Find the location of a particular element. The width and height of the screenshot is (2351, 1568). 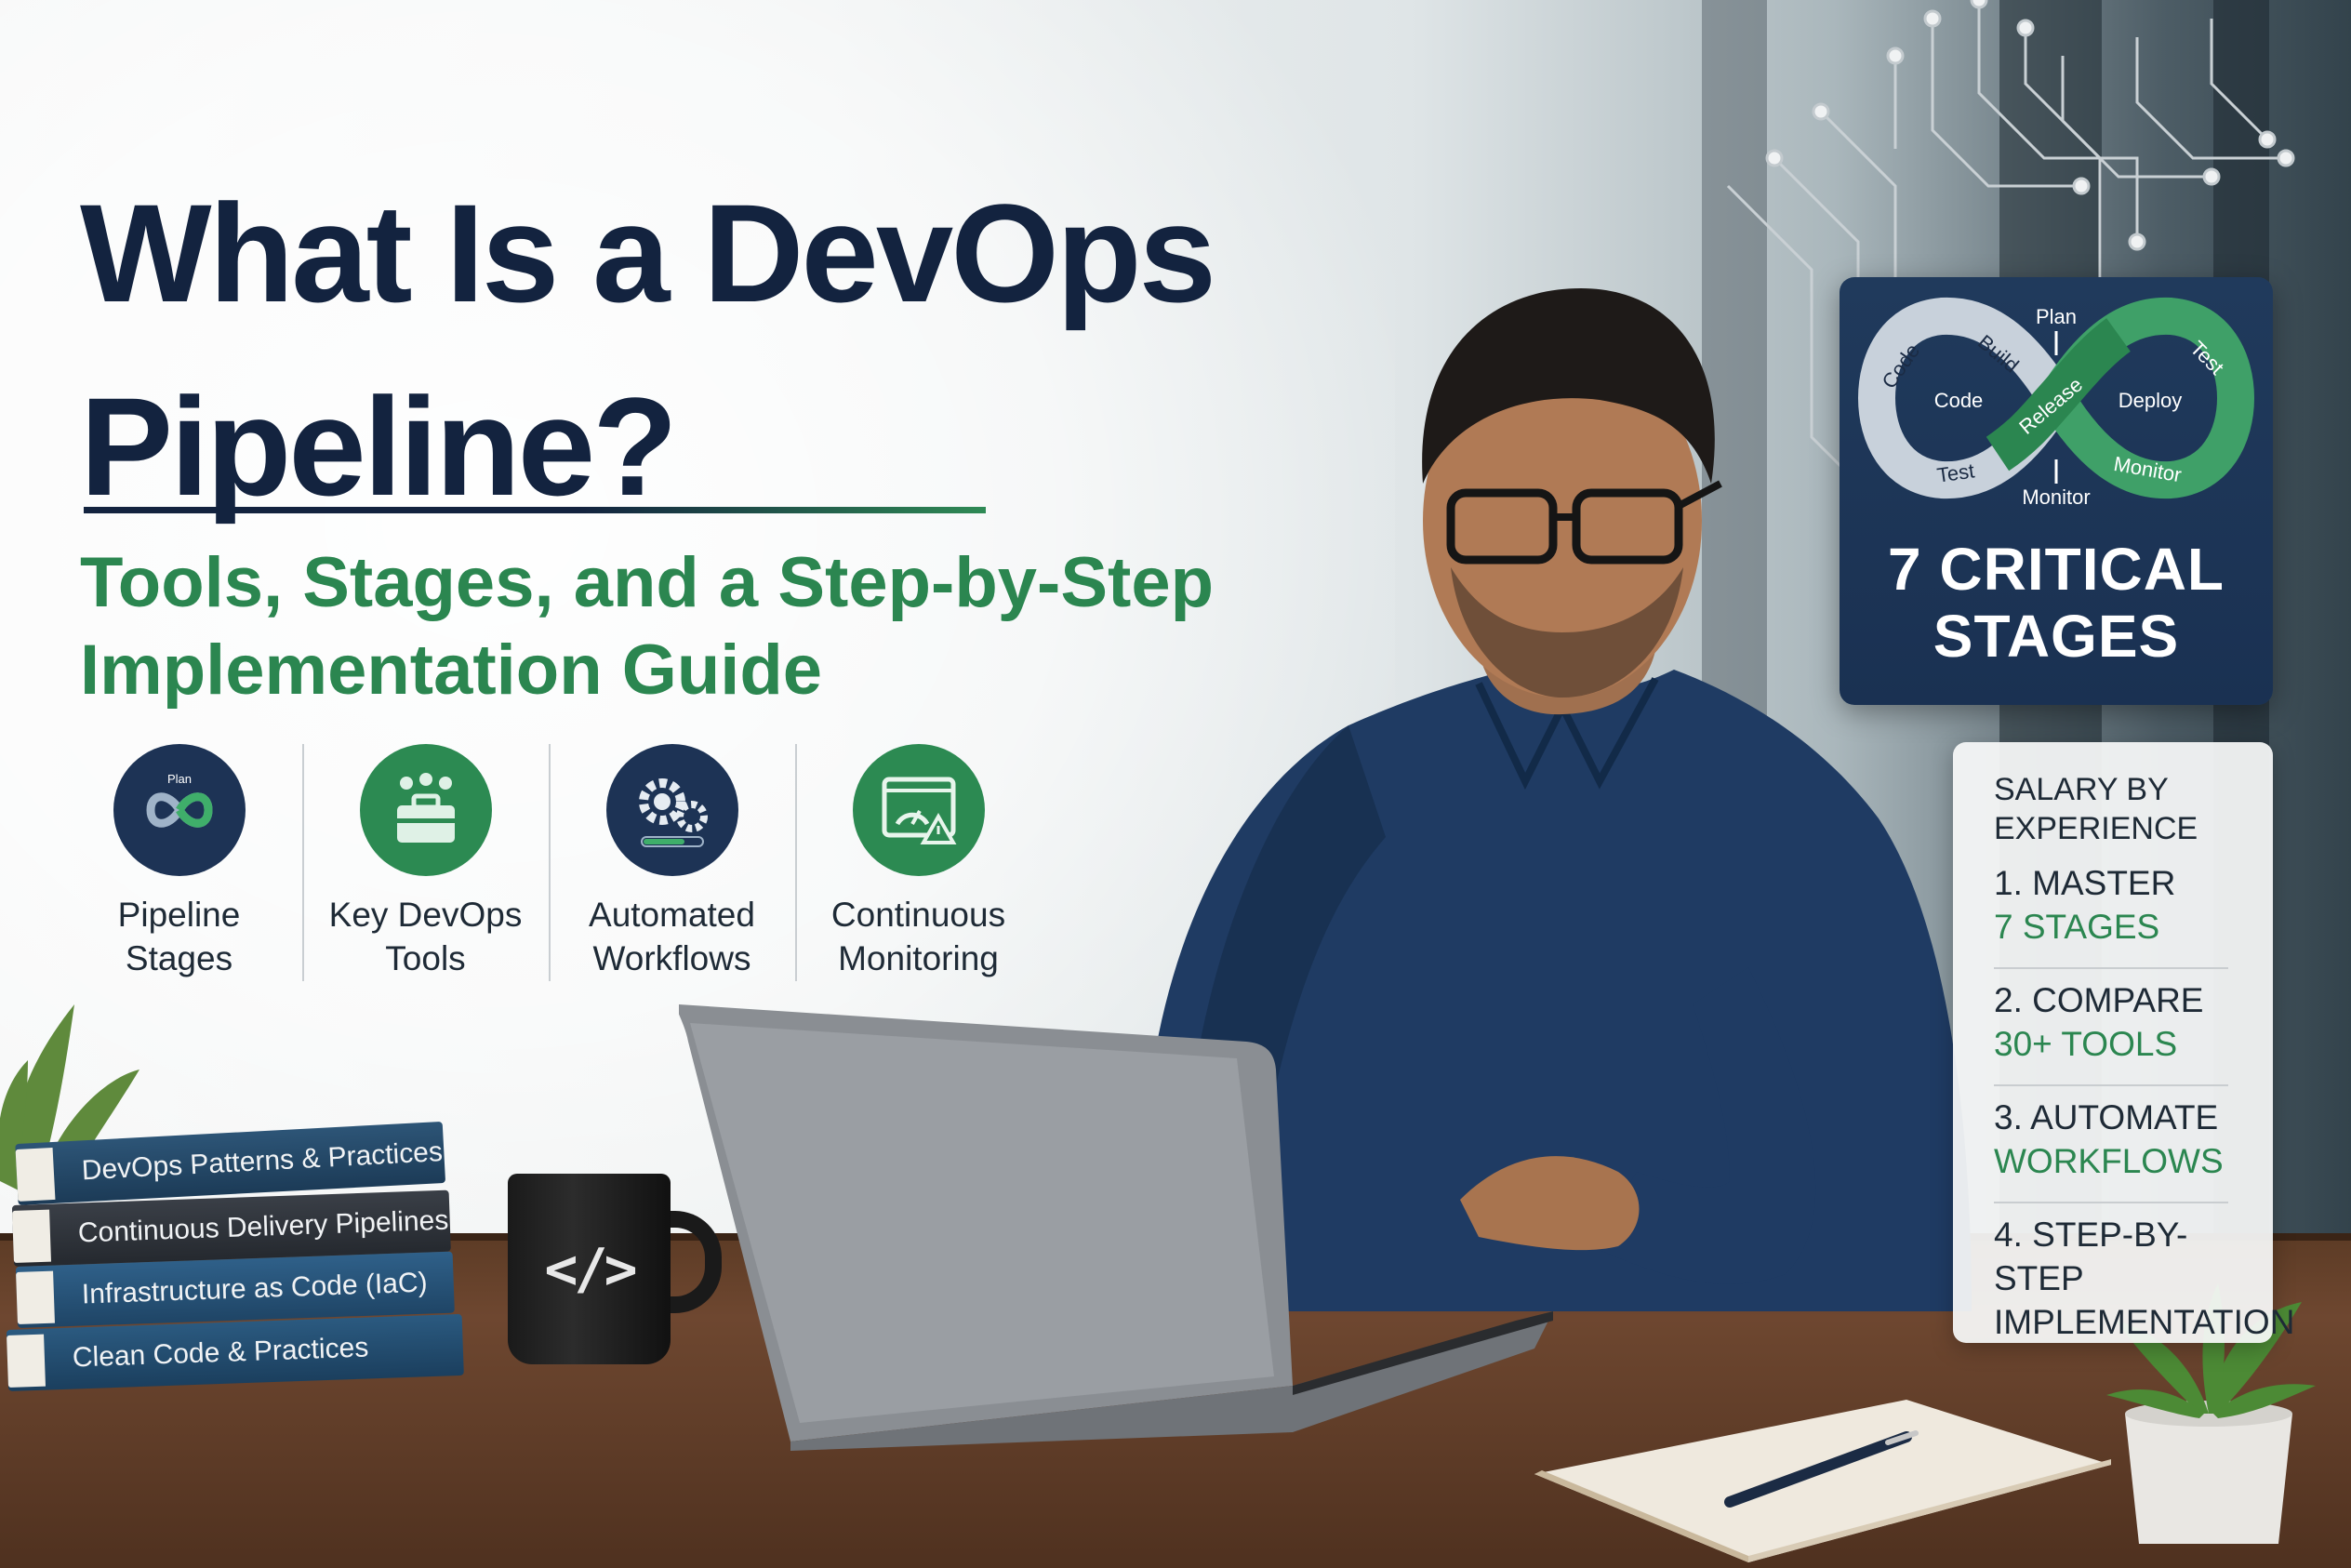

feature-label-line-2: Stages is located at coordinates (179, 958).